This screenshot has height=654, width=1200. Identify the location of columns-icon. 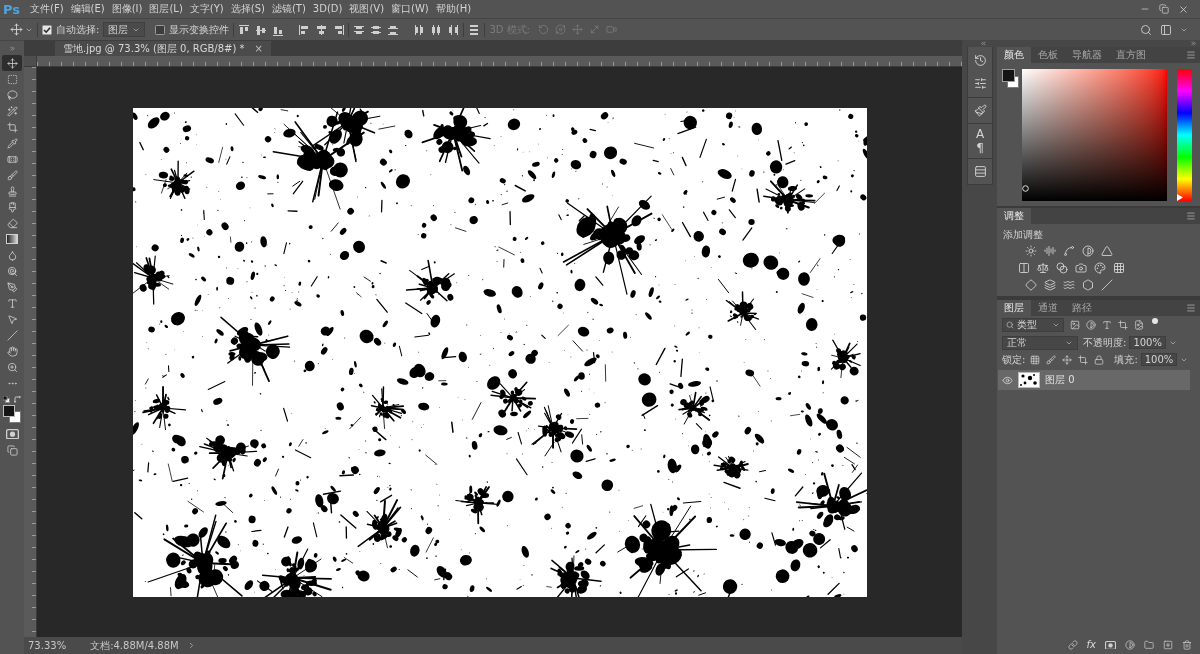
(1024, 268).